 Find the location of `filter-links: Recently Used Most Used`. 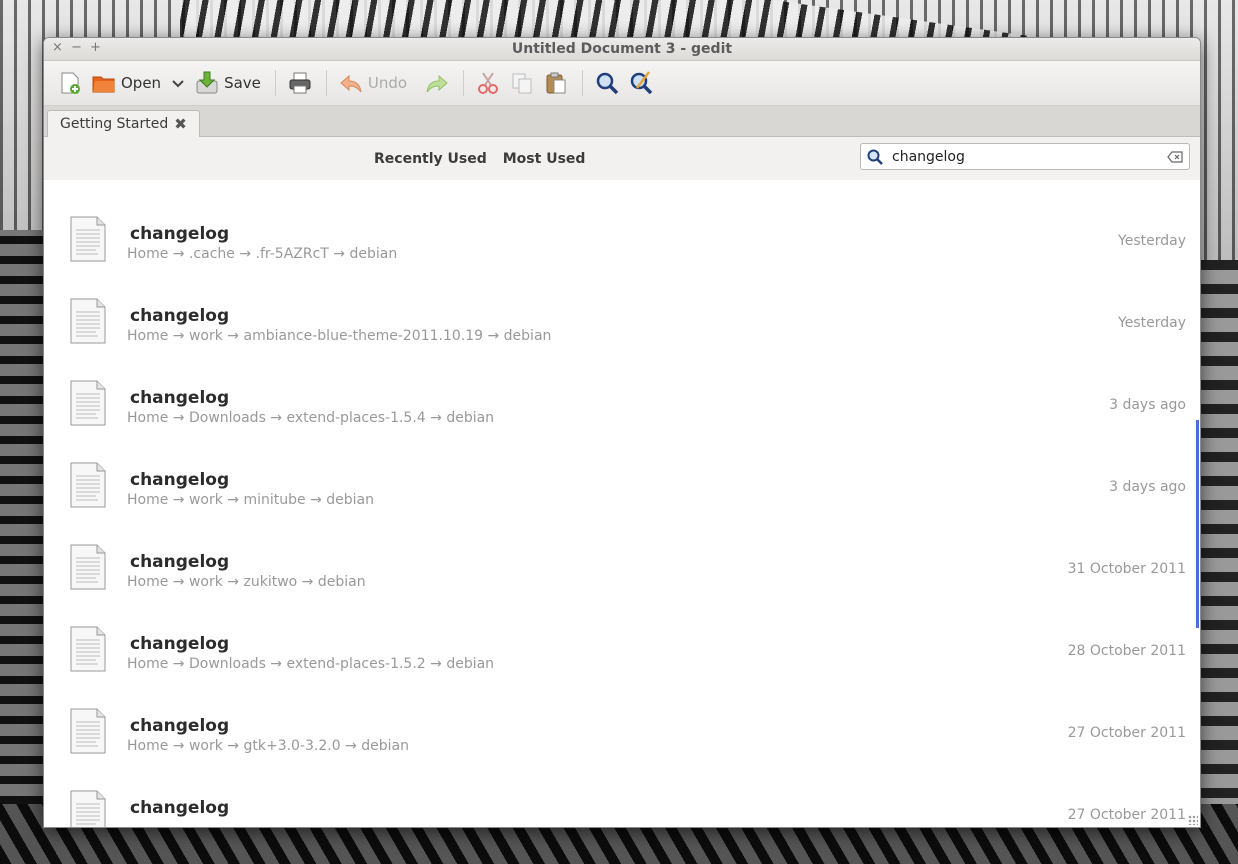

filter-links: Recently Used Most Used is located at coordinates (479, 159).